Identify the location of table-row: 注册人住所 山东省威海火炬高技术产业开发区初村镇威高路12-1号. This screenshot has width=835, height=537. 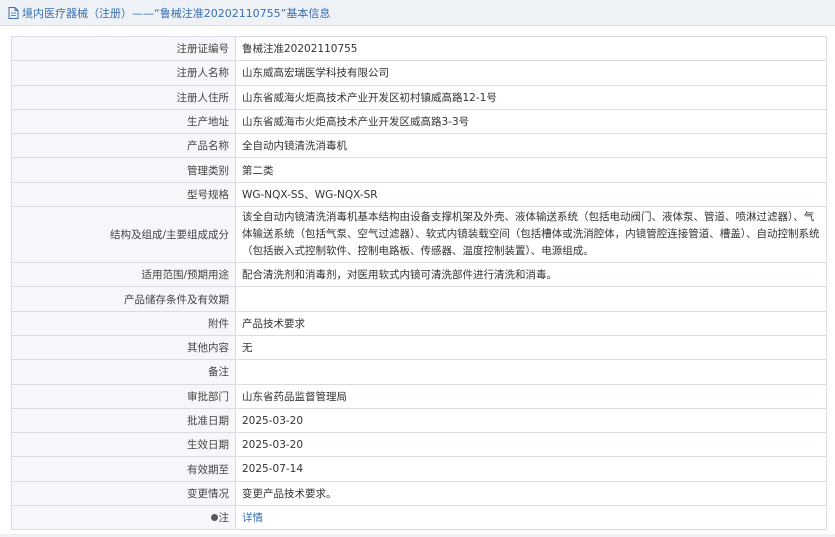
(419, 97).